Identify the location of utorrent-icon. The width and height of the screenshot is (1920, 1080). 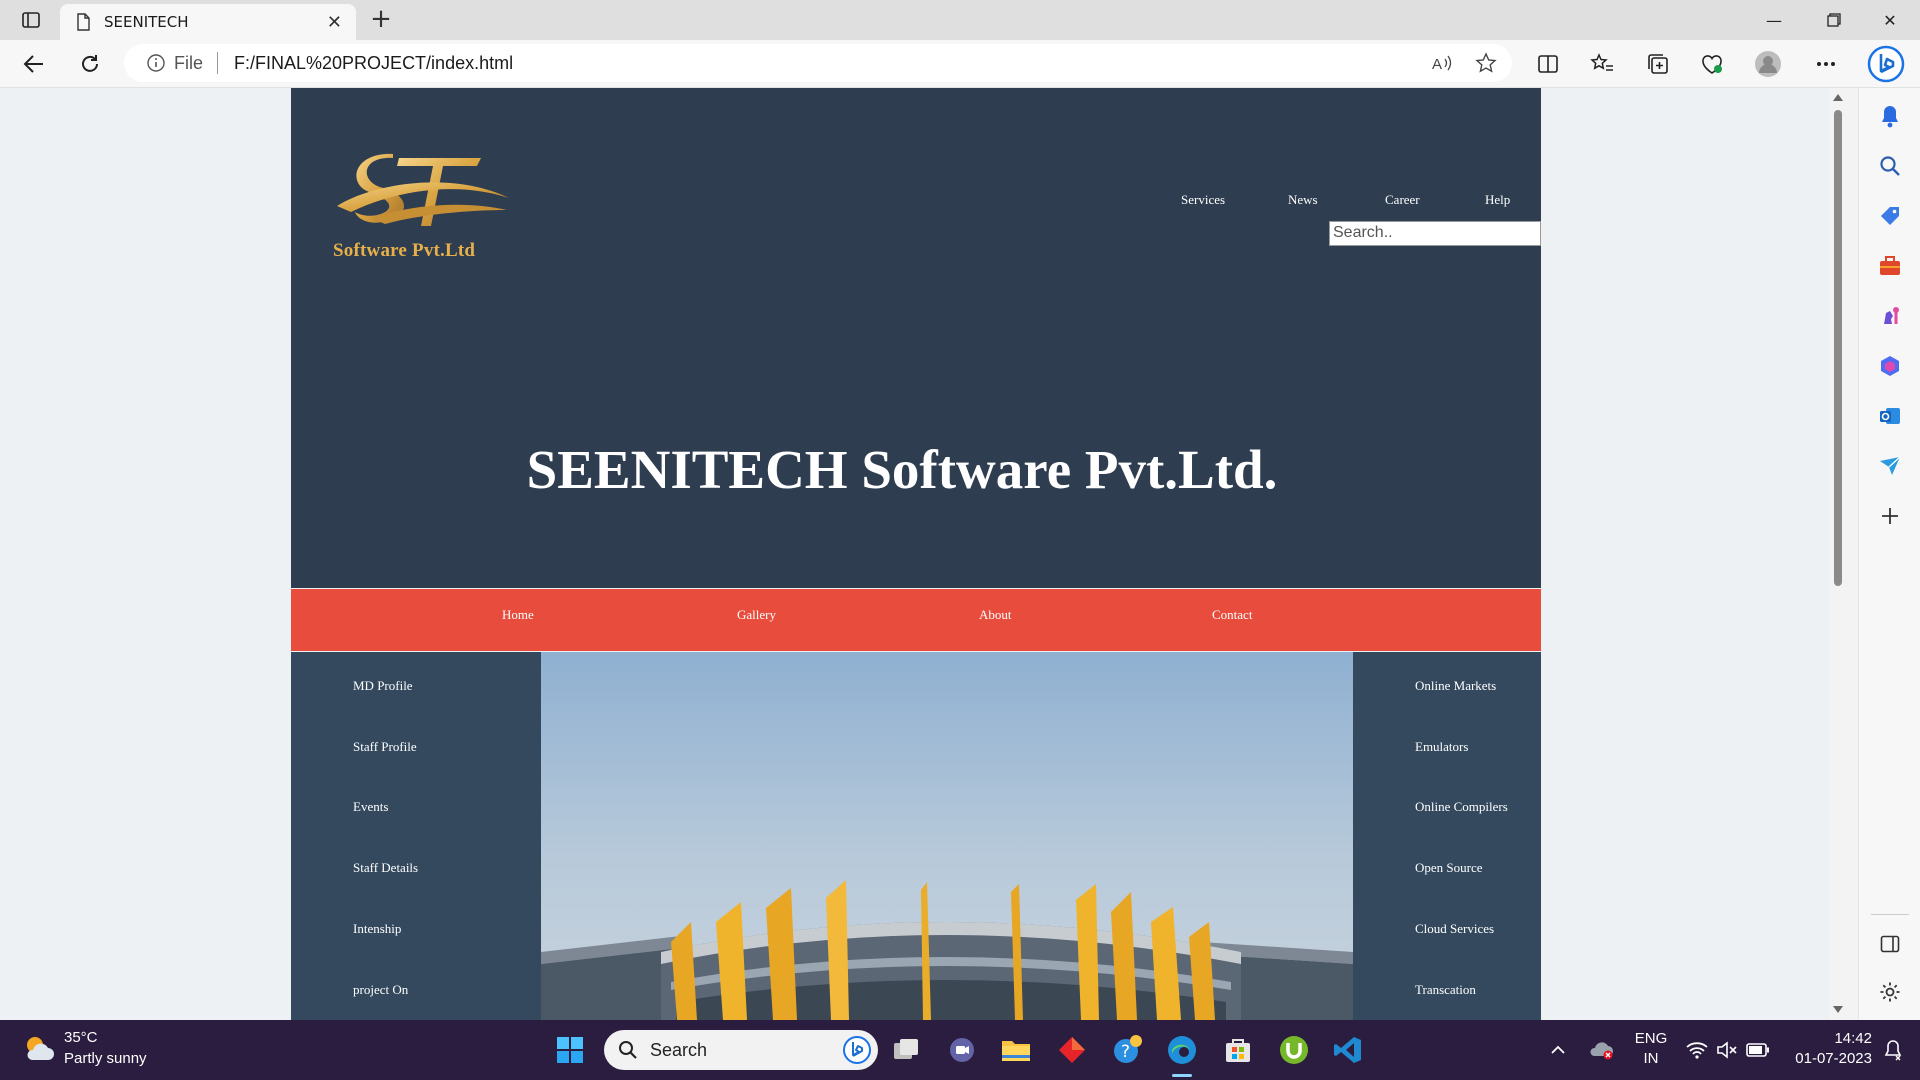
(1294, 1050).